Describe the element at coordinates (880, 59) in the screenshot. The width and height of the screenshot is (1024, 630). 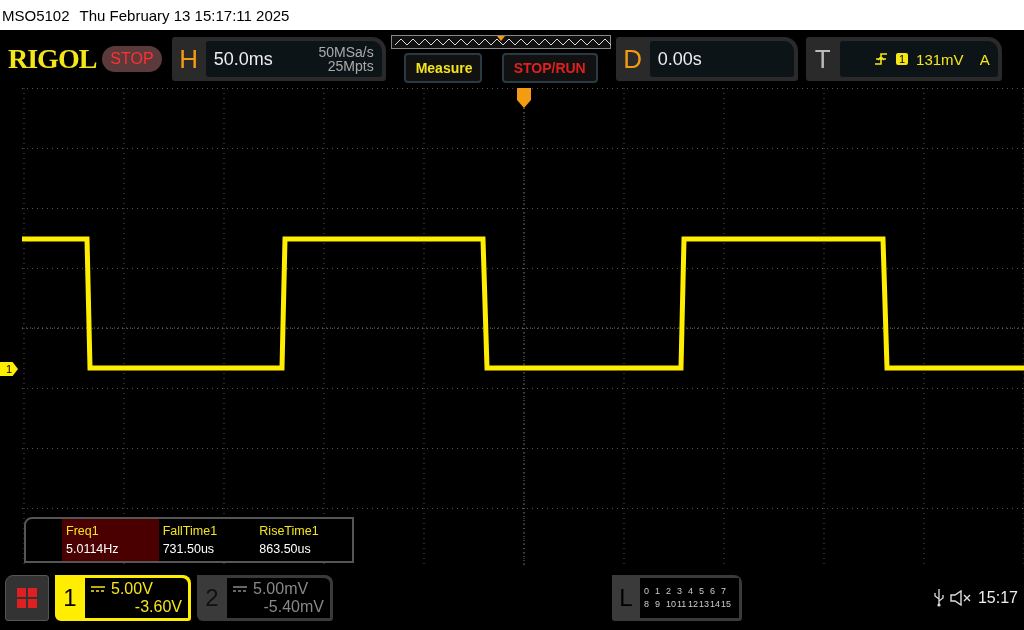
I see `rising-edge-icon` at that location.